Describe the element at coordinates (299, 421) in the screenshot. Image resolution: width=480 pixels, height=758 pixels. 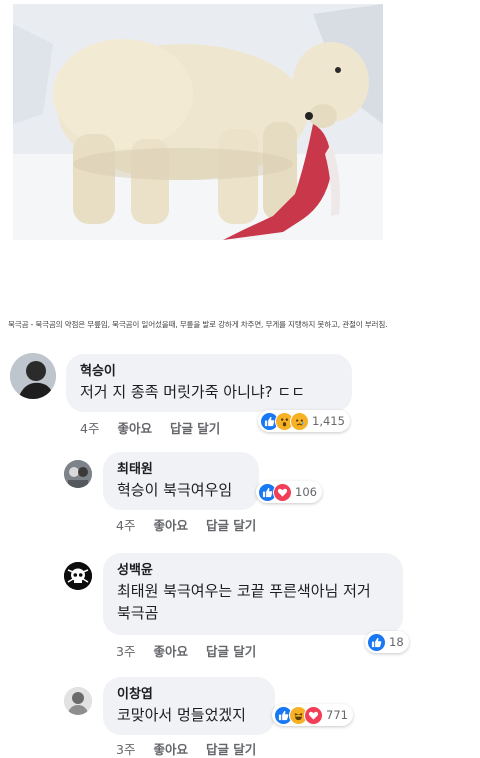
I see `sad-icon` at that location.